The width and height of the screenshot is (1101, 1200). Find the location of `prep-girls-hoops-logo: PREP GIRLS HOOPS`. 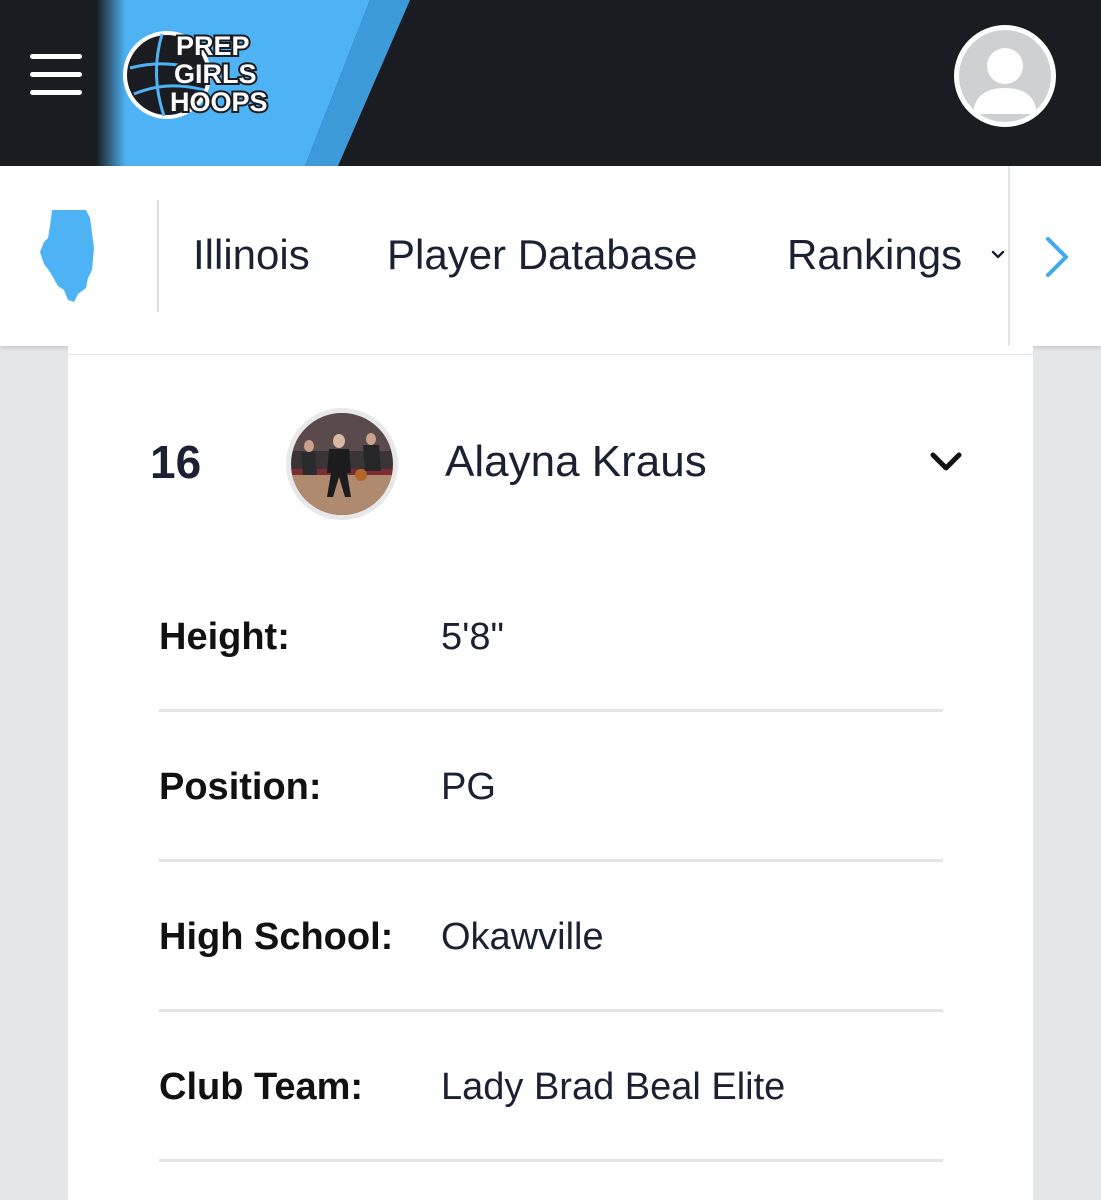

prep-girls-hoops-logo: PREP GIRLS HOOPS is located at coordinates (208, 75).